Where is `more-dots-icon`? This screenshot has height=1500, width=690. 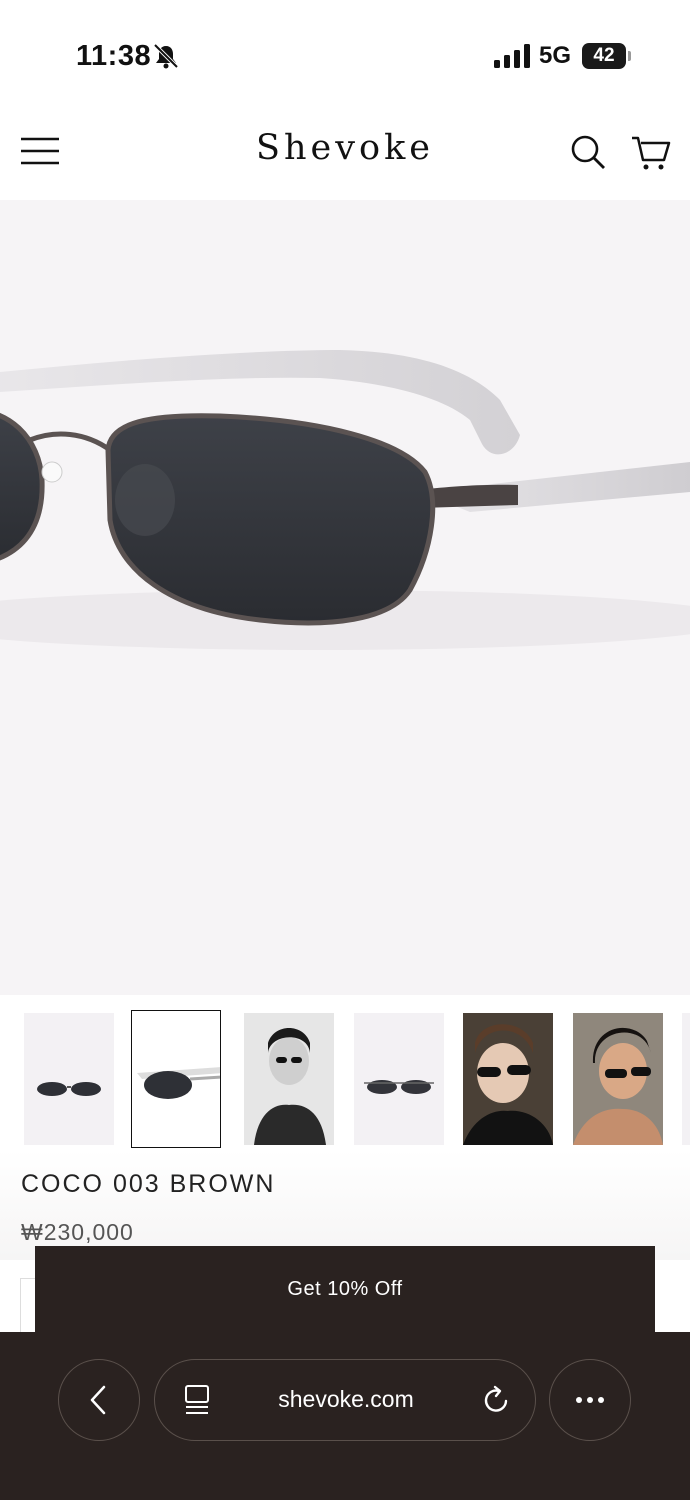
more-dots-icon is located at coordinates (590, 1400).